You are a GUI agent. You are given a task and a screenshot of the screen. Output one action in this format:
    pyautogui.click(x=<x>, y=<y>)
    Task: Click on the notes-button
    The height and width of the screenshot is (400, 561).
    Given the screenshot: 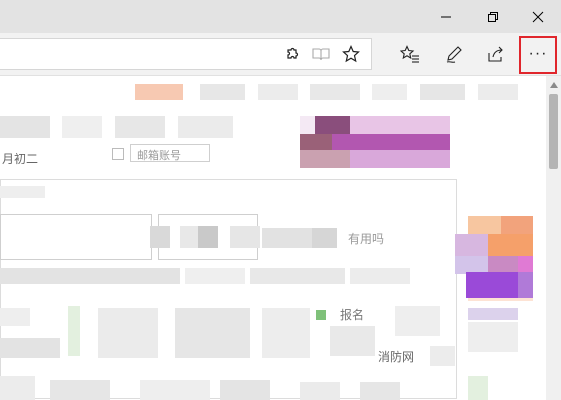 What is the action you would take?
    pyautogui.click(x=454, y=54)
    